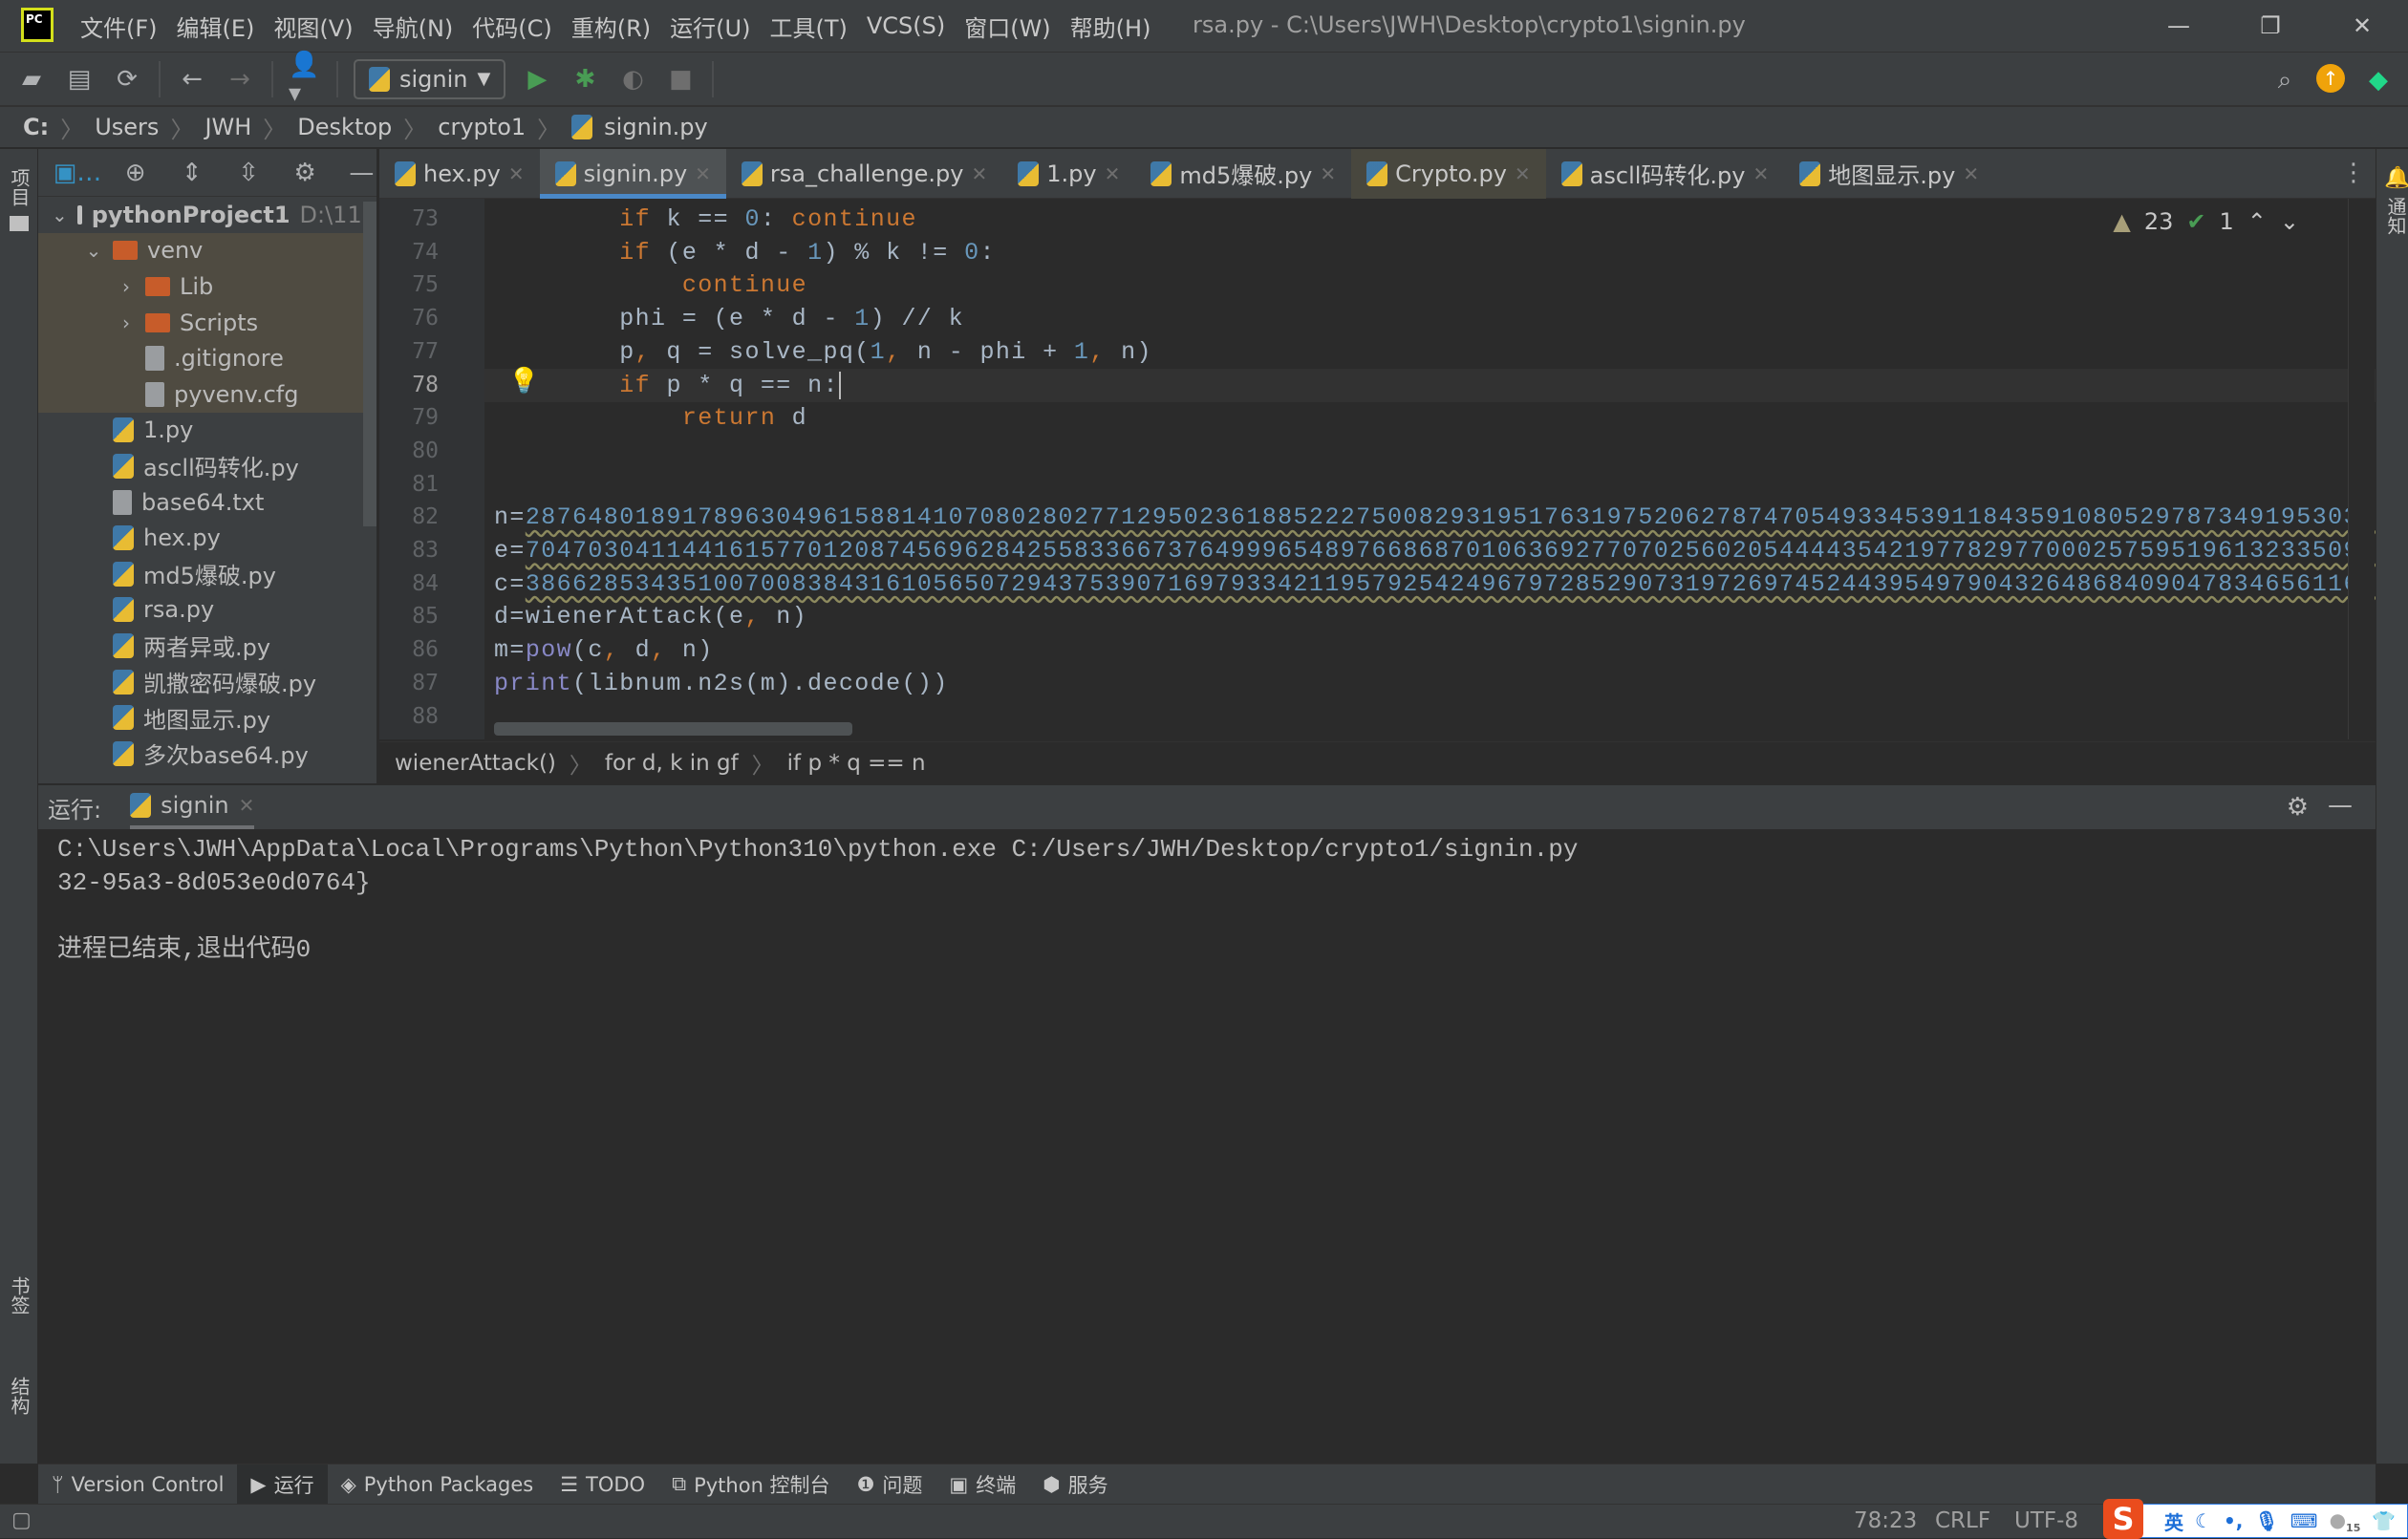  I want to click on tree-scrollbar, so click(370, 364).